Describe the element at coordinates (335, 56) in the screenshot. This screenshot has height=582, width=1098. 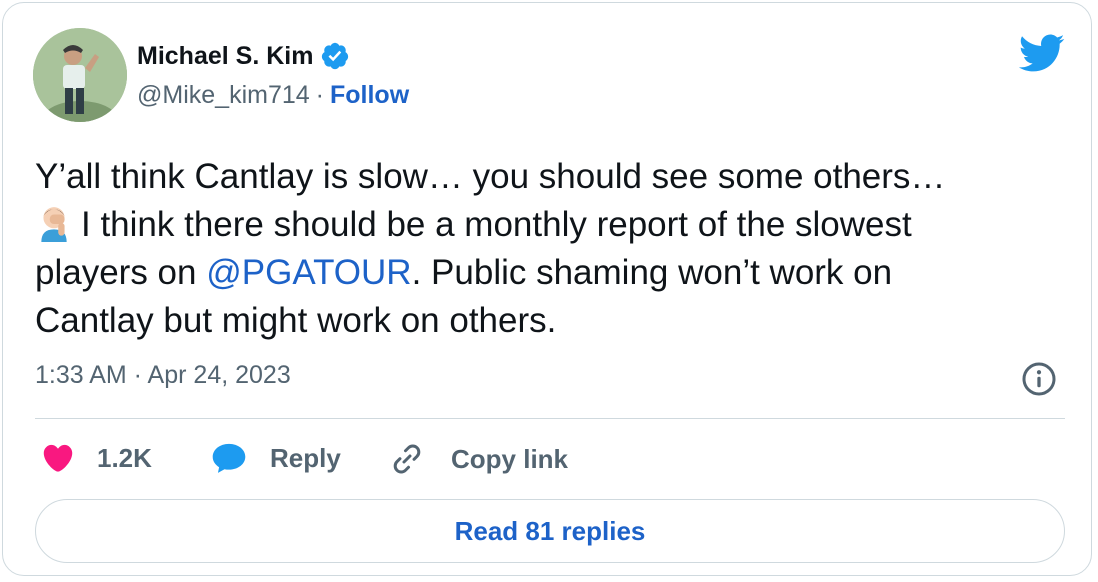
I see `verified-badge-icon` at that location.